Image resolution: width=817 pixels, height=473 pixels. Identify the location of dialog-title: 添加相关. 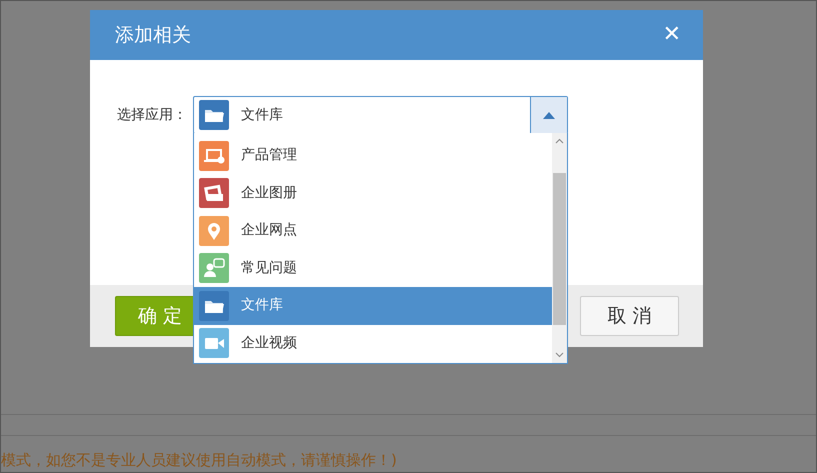
(153, 35).